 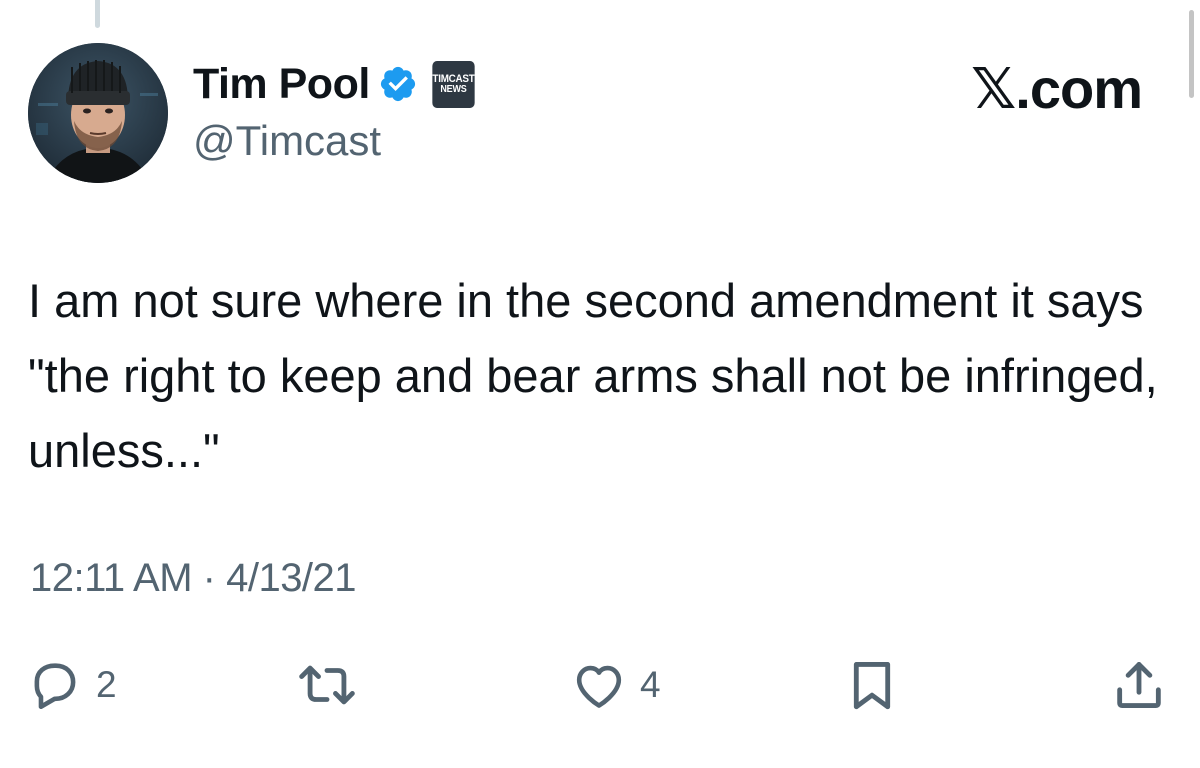 I want to click on like-count: 4, so click(x=650, y=684).